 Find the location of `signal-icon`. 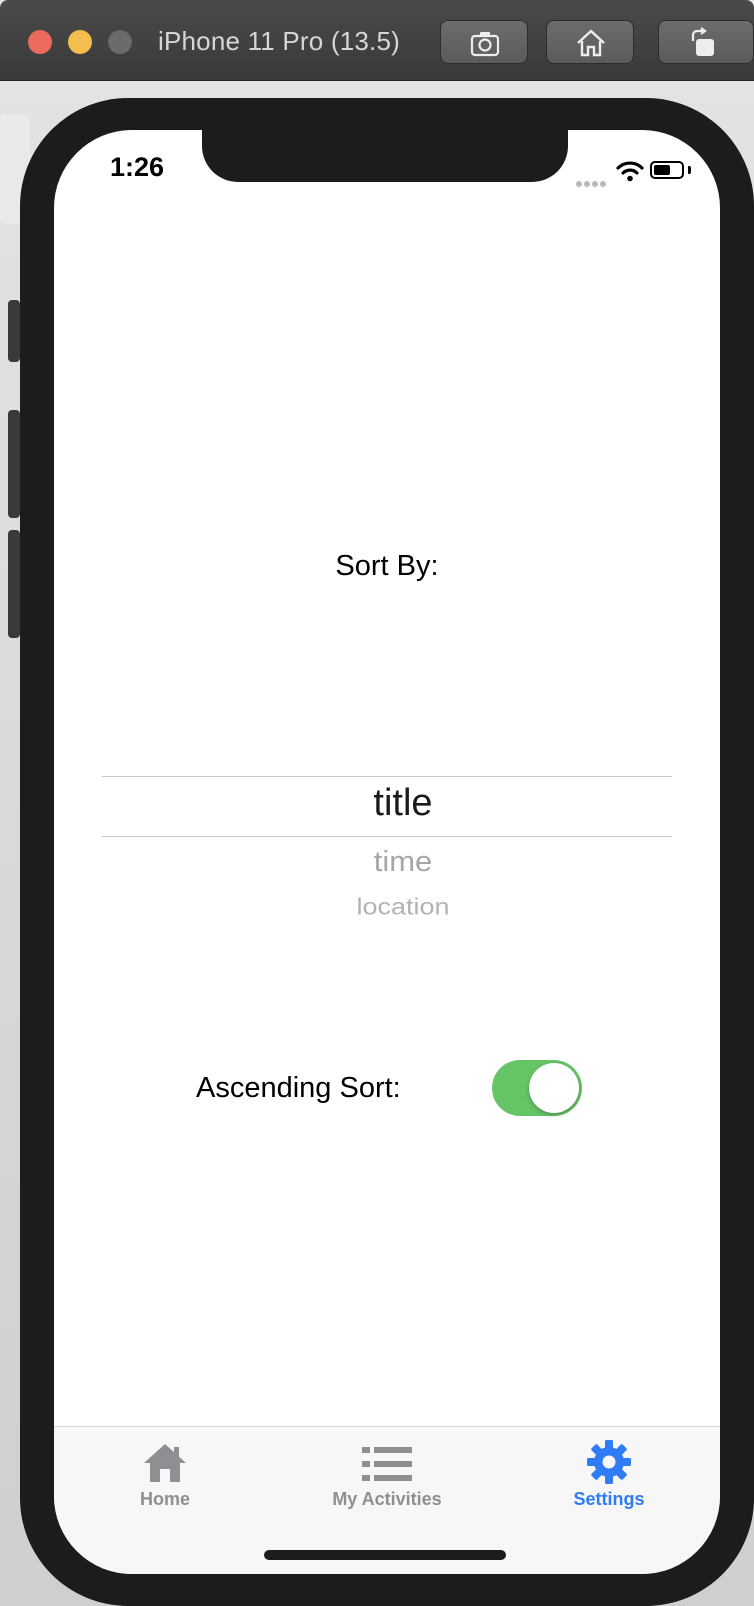

signal-icon is located at coordinates (594, 180).